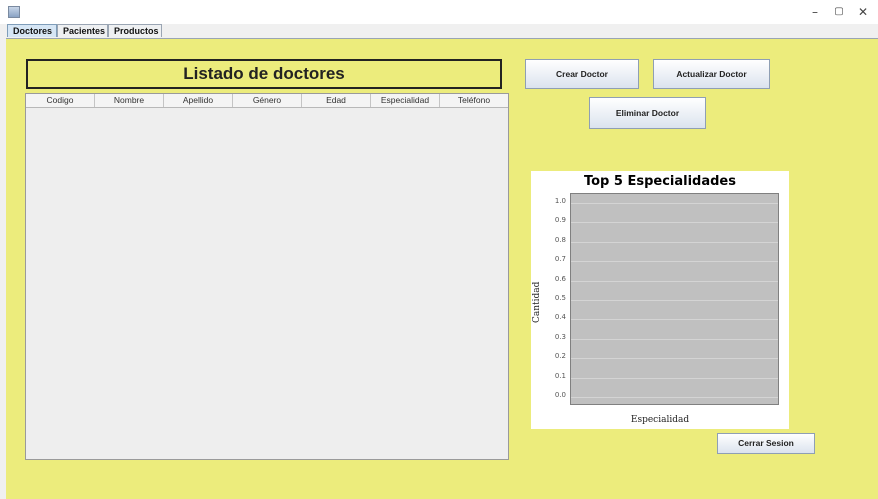 The image size is (878, 499). I want to click on column-header-genero: Género, so click(267, 100).